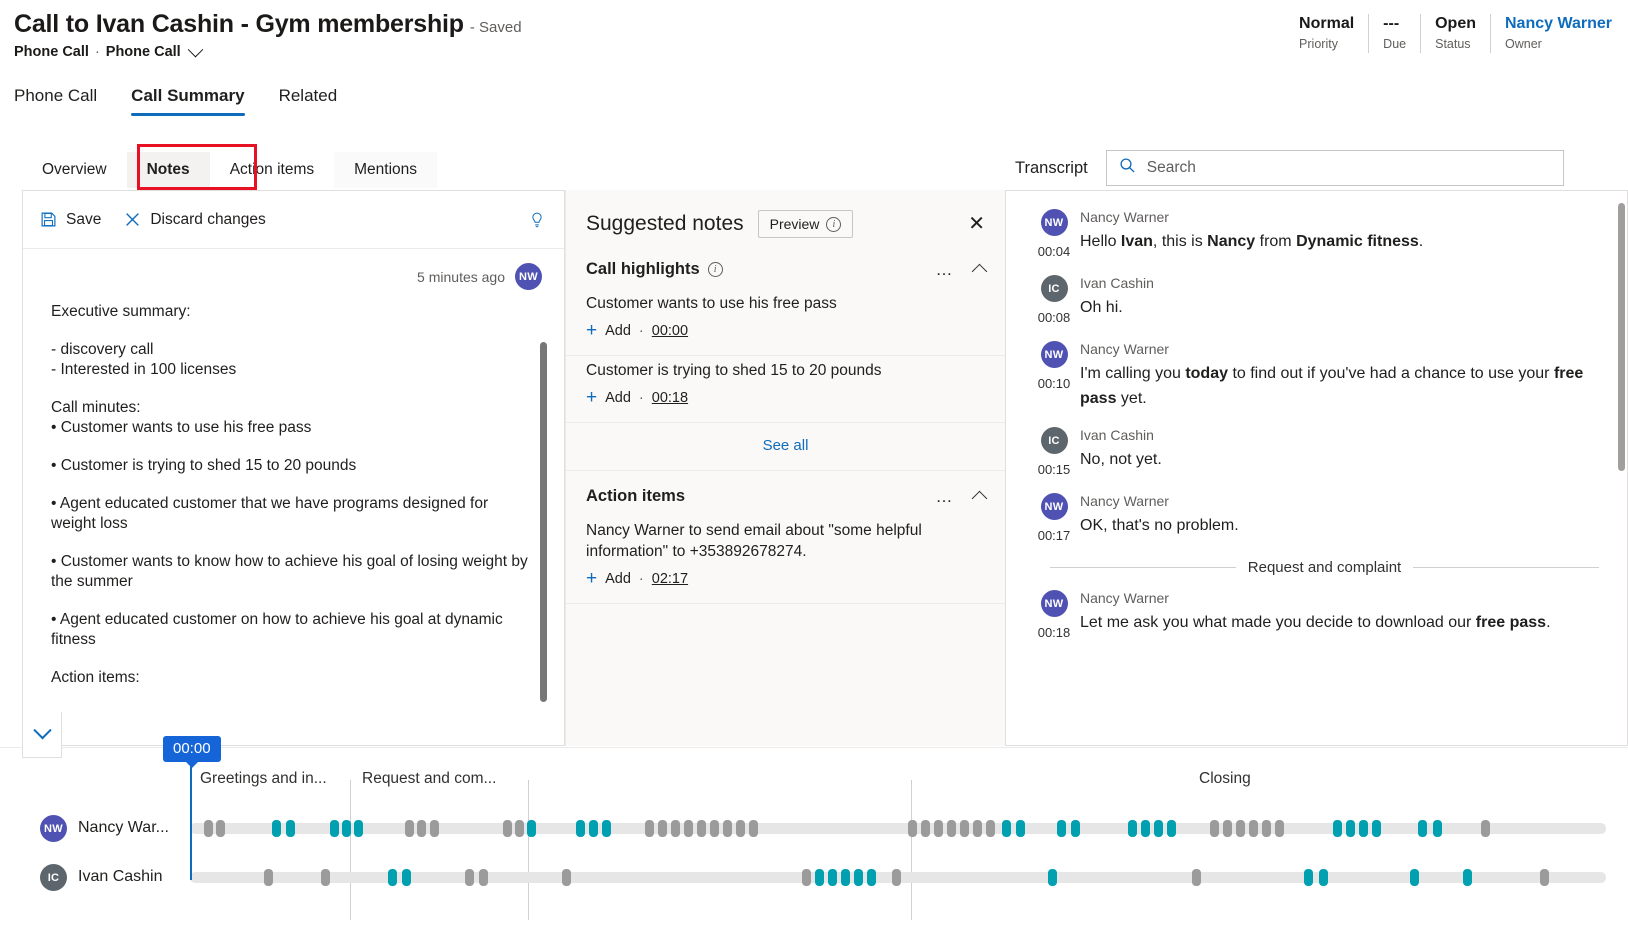 The height and width of the screenshot is (944, 1628). Describe the element at coordinates (168, 170) in the screenshot. I see `subtab-notes: Notes` at that location.